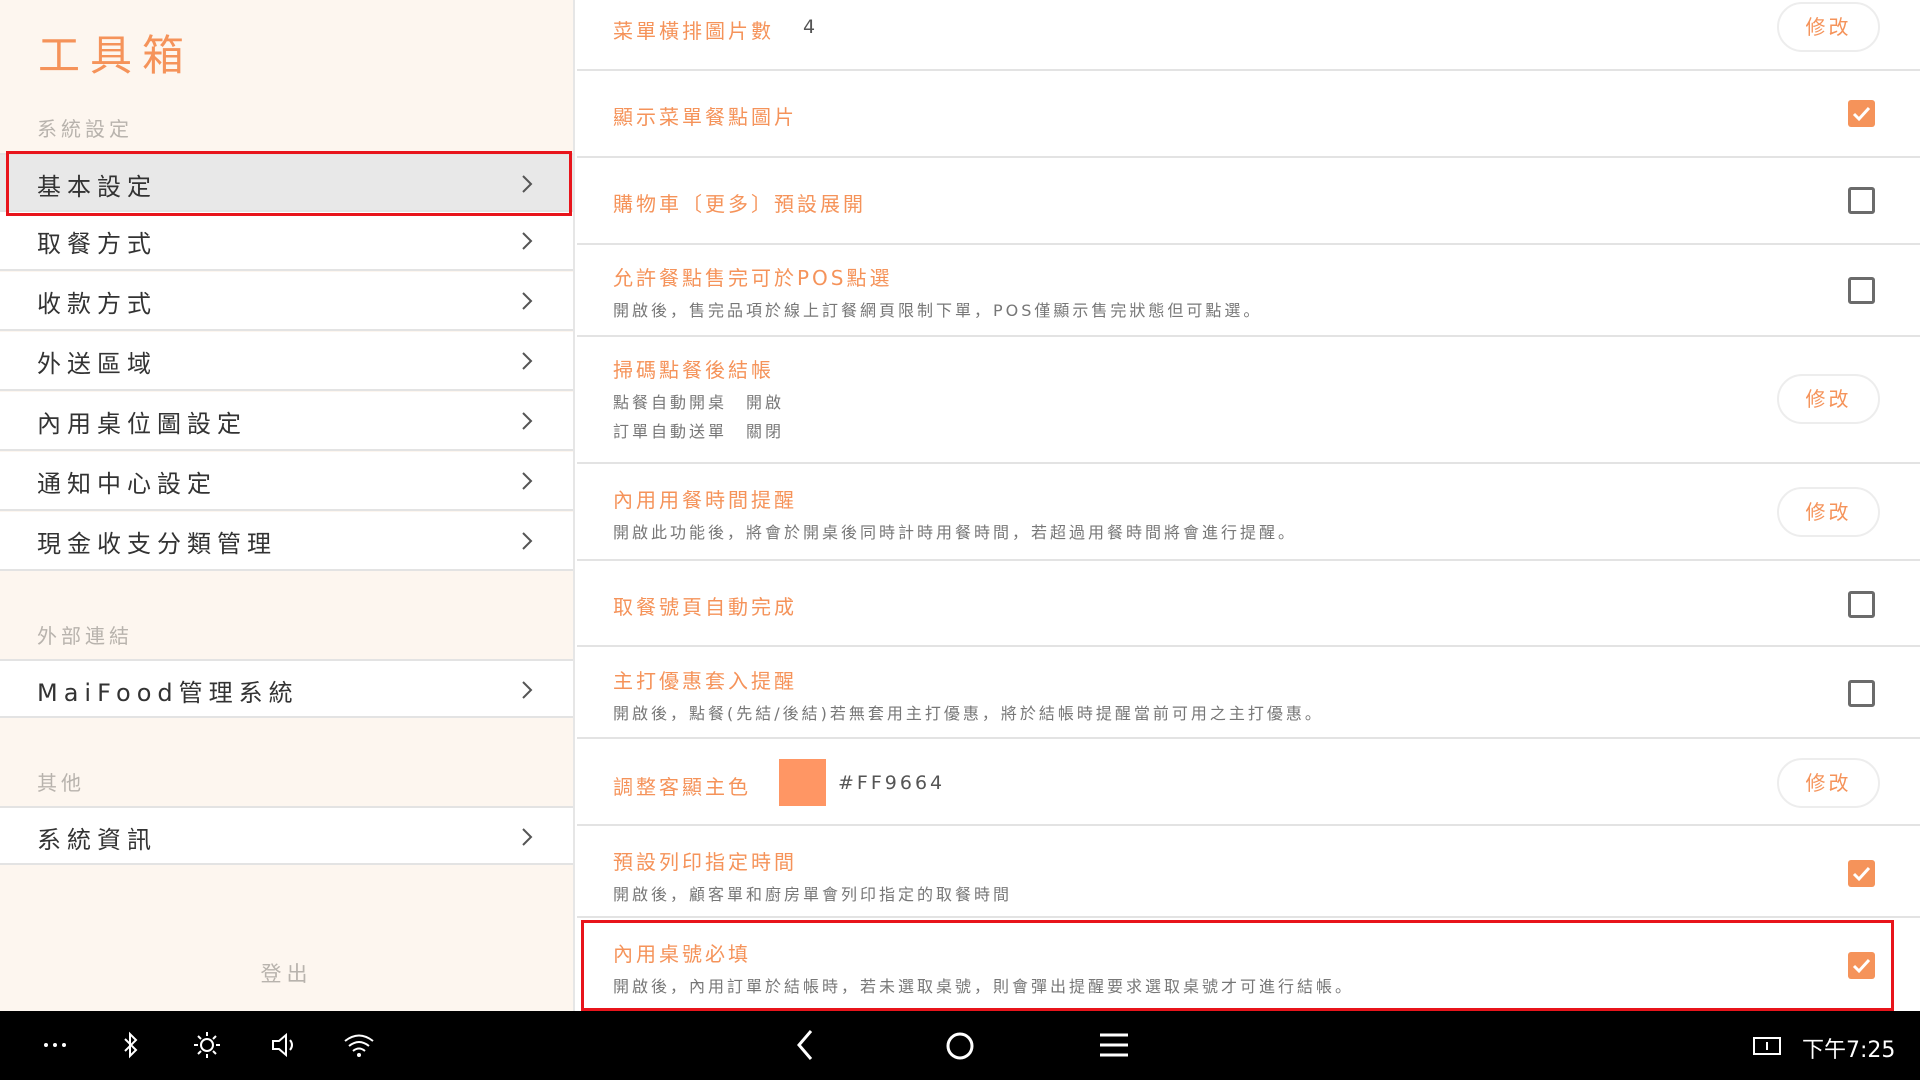 This screenshot has width=1920, height=1080. Describe the element at coordinates (127, 484) in the screenshot. I see `sidebar-item-label: 通知中心設定` at that location.